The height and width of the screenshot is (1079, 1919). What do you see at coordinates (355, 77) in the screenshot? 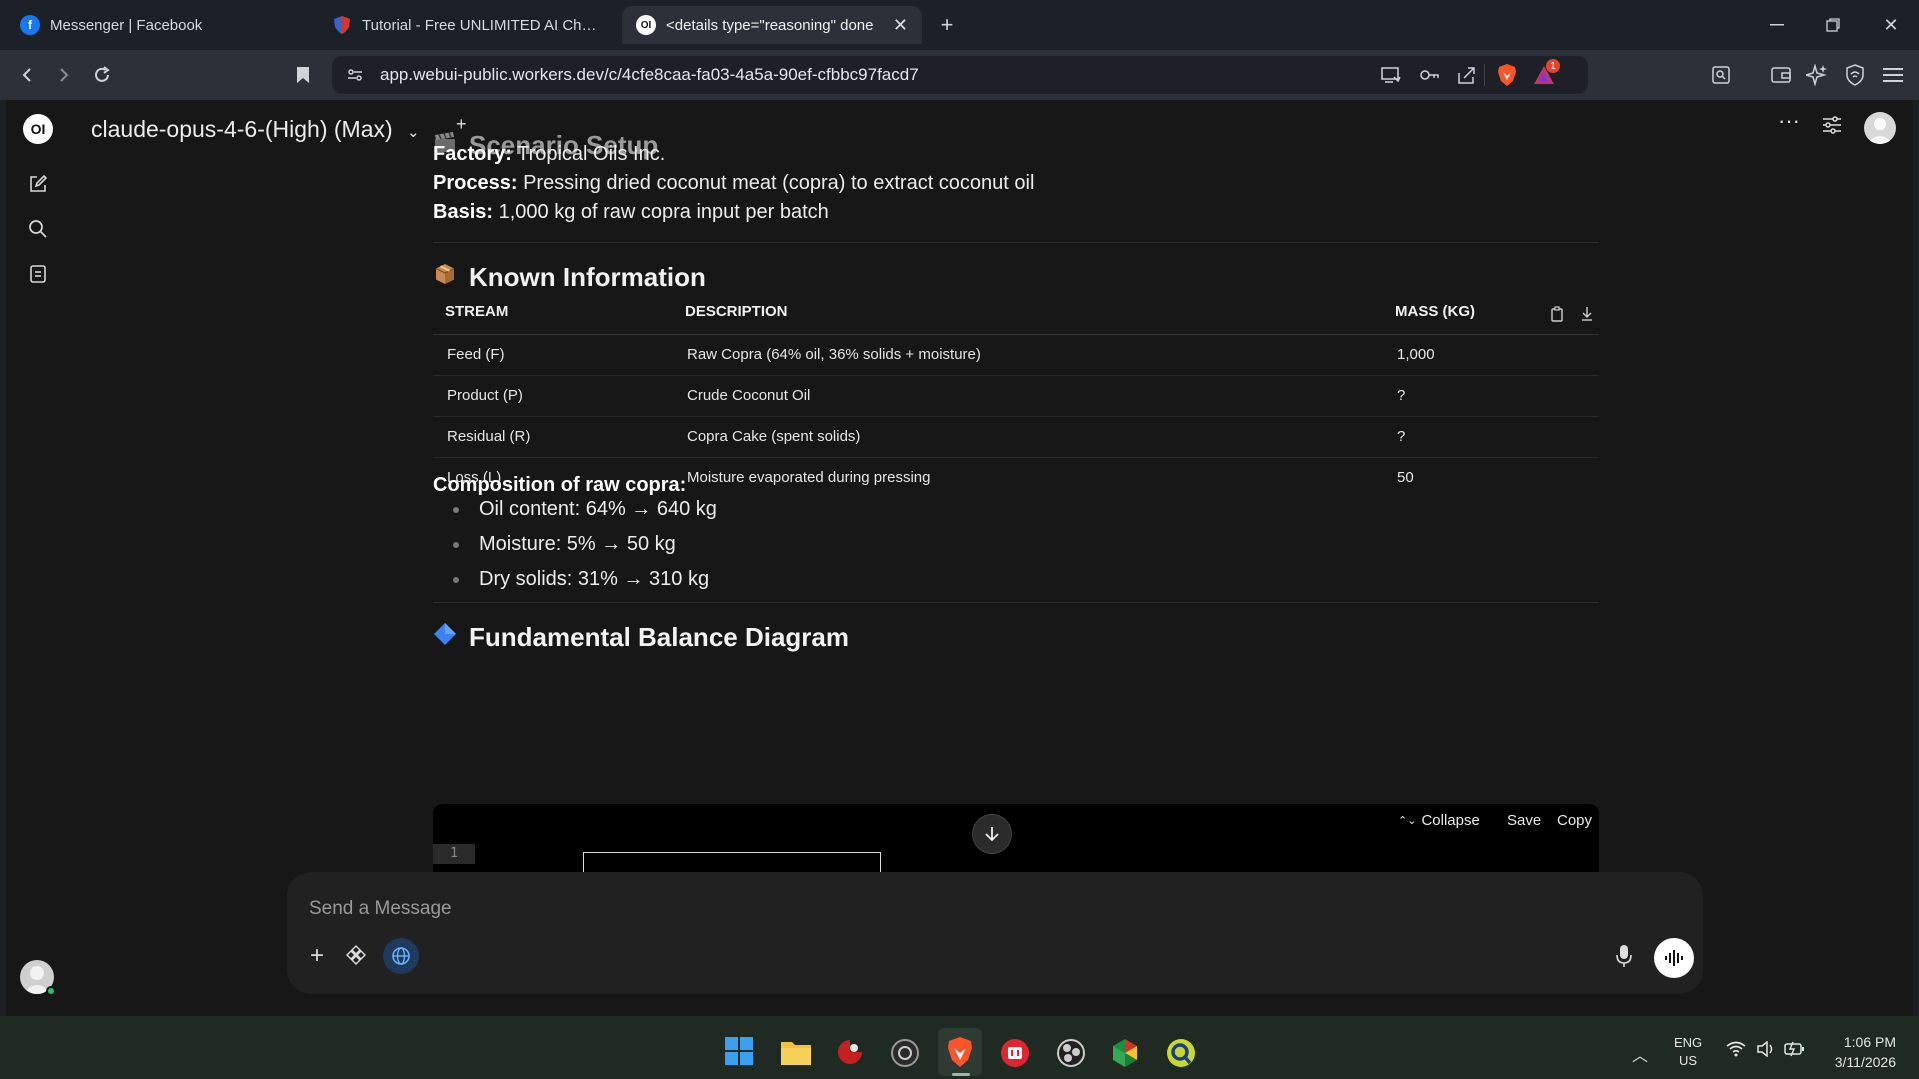
I see `site-settings-icon` at bounding box center [355, 77].